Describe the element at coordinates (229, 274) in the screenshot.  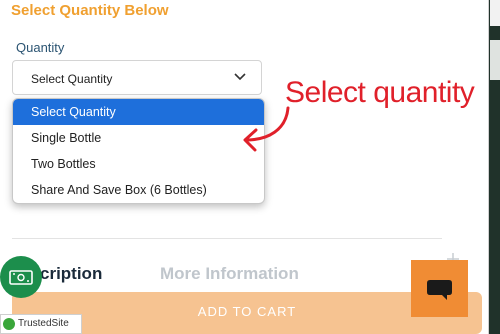
I see `tab-more-information: More Information` at that location.